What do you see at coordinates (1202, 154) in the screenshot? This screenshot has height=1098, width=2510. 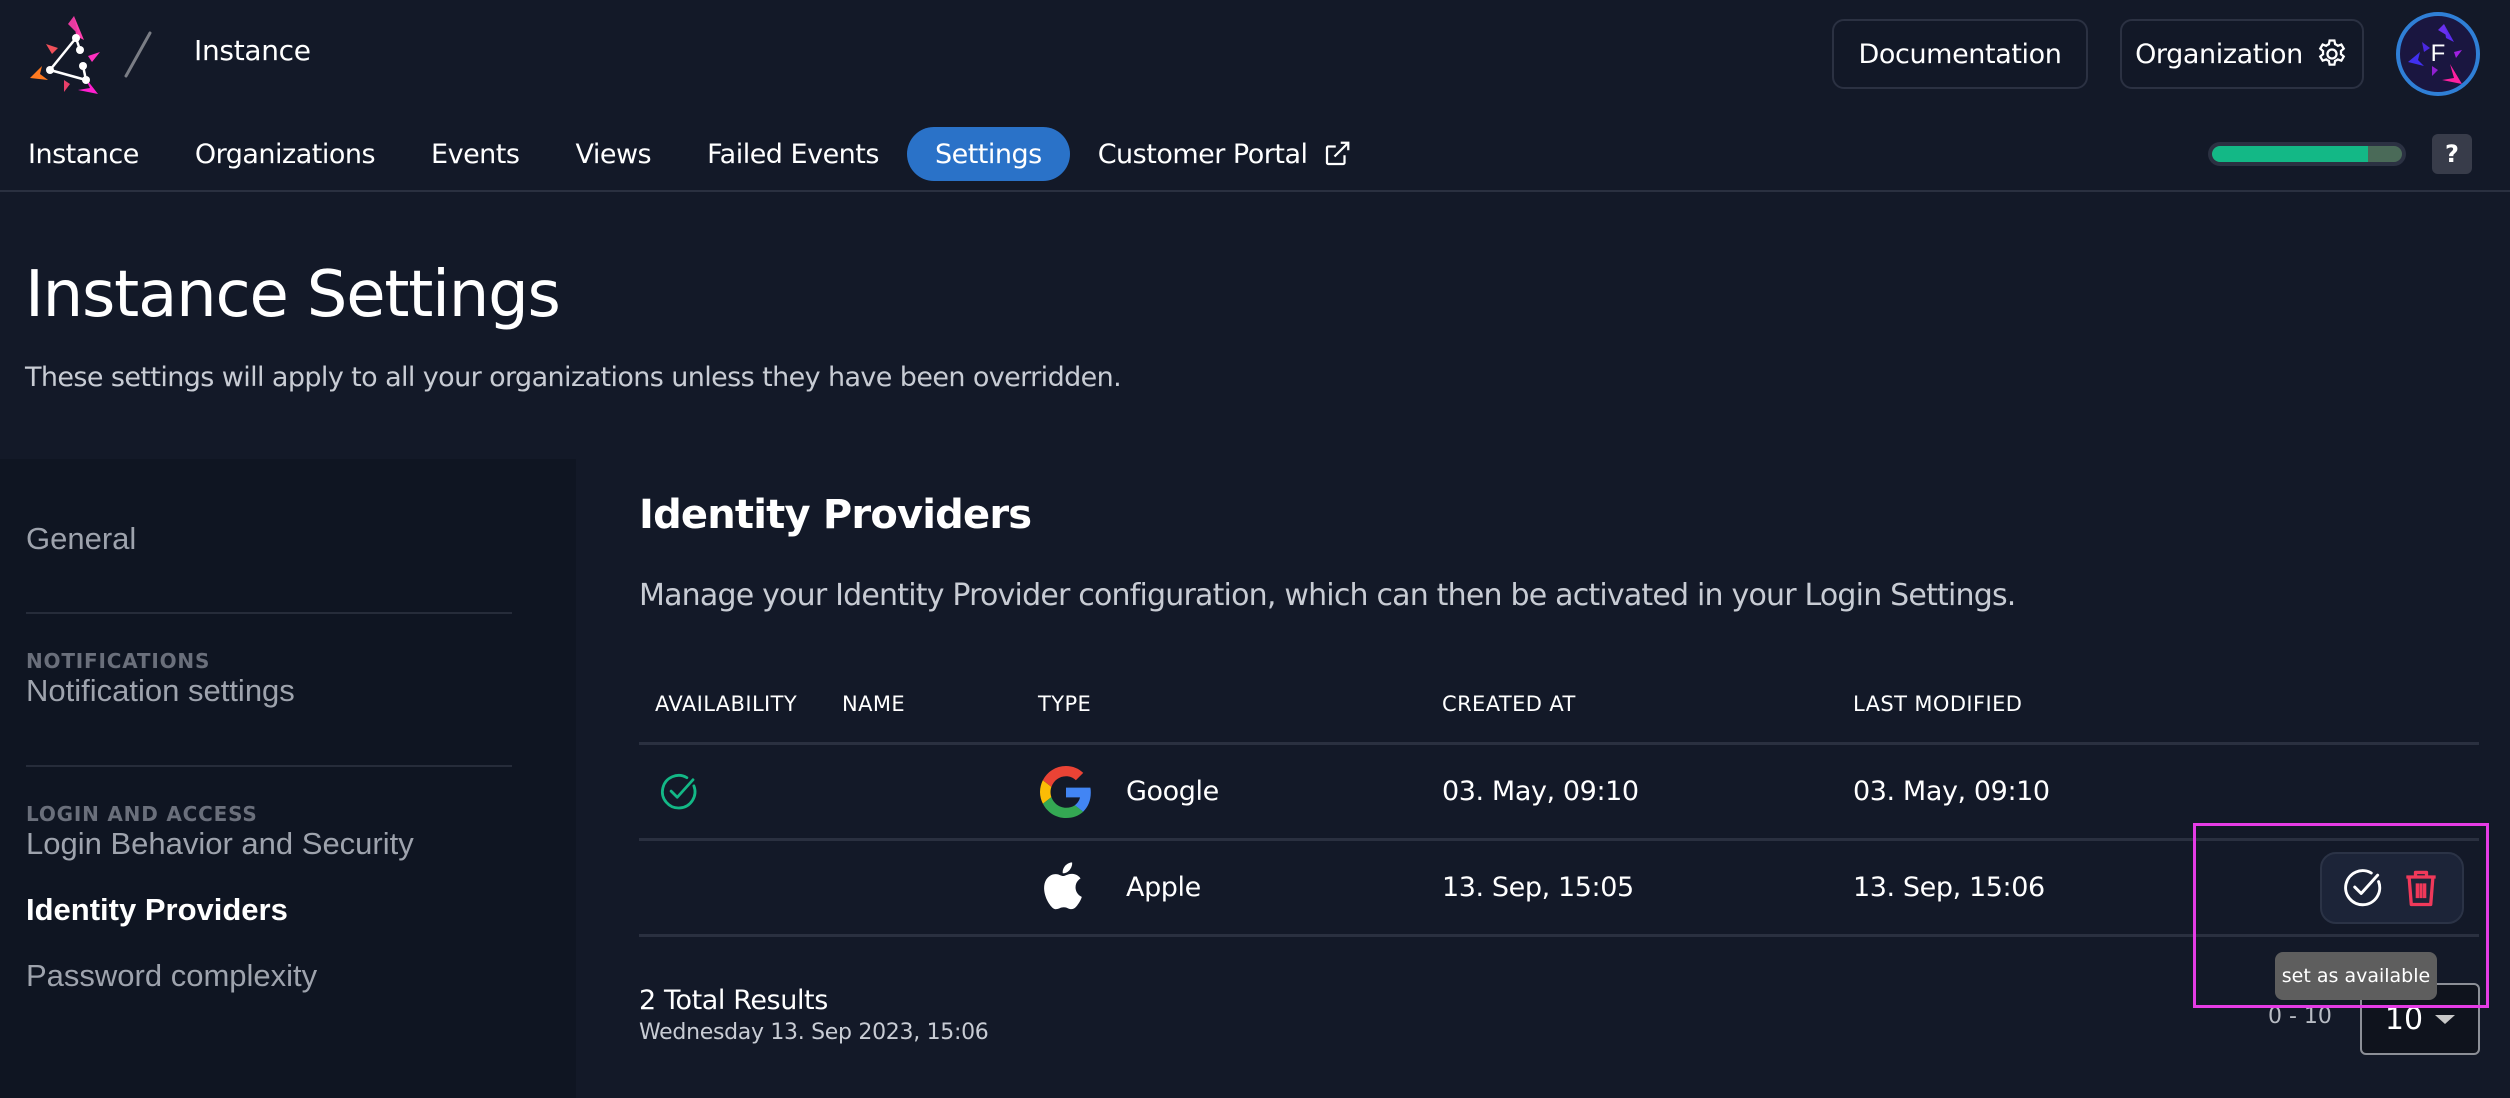 I see `nav-label: Customer Portal` at bounding box center [1202, 154].